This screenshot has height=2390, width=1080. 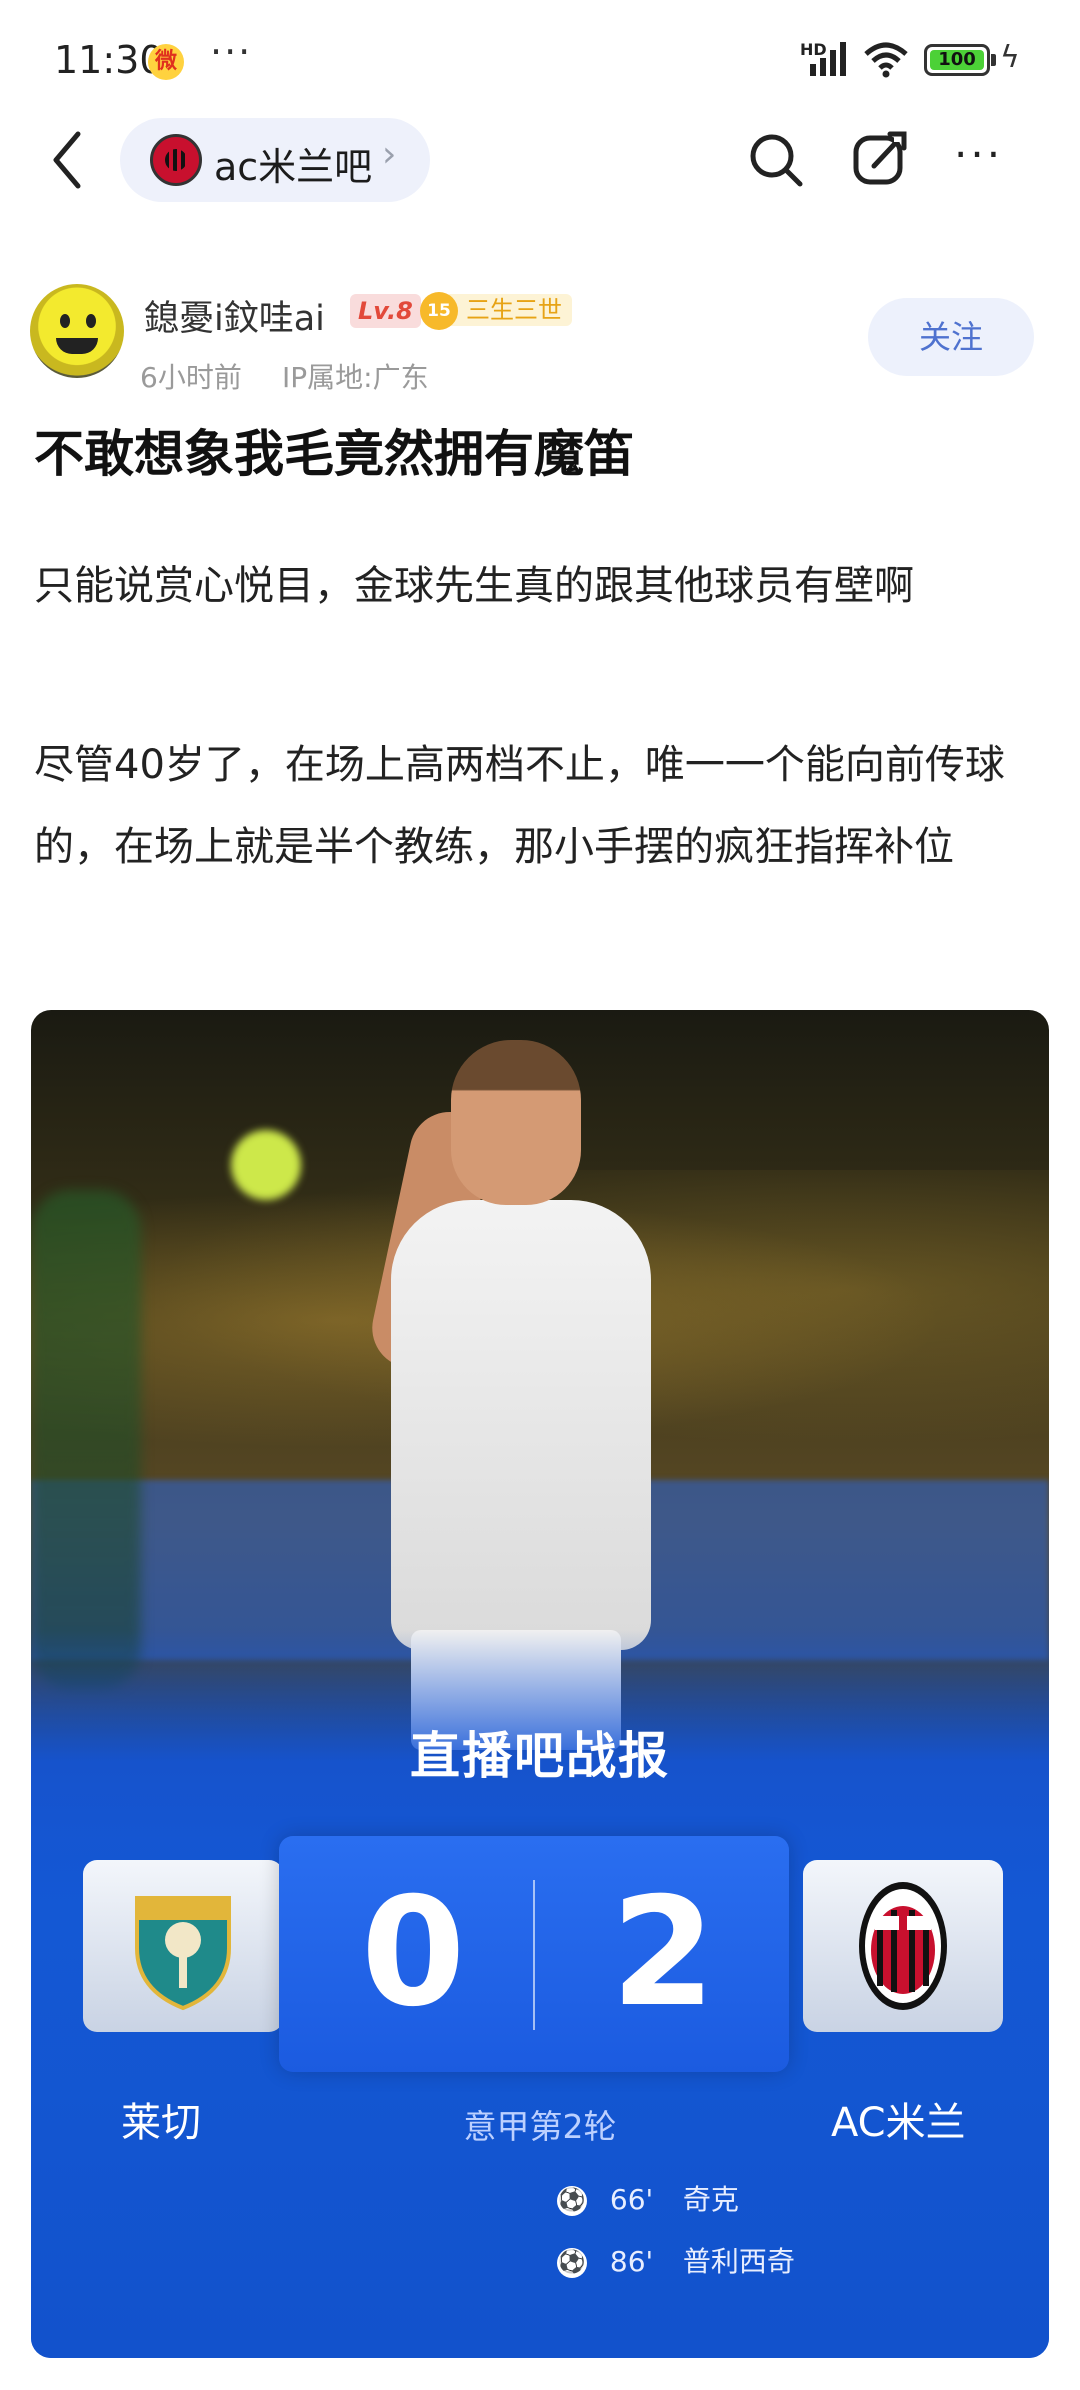 What do you see at coordinates (710, 2199) in the screenshot?
I see `goal-scorer: 奇克` at bounding box center [710, 2199].